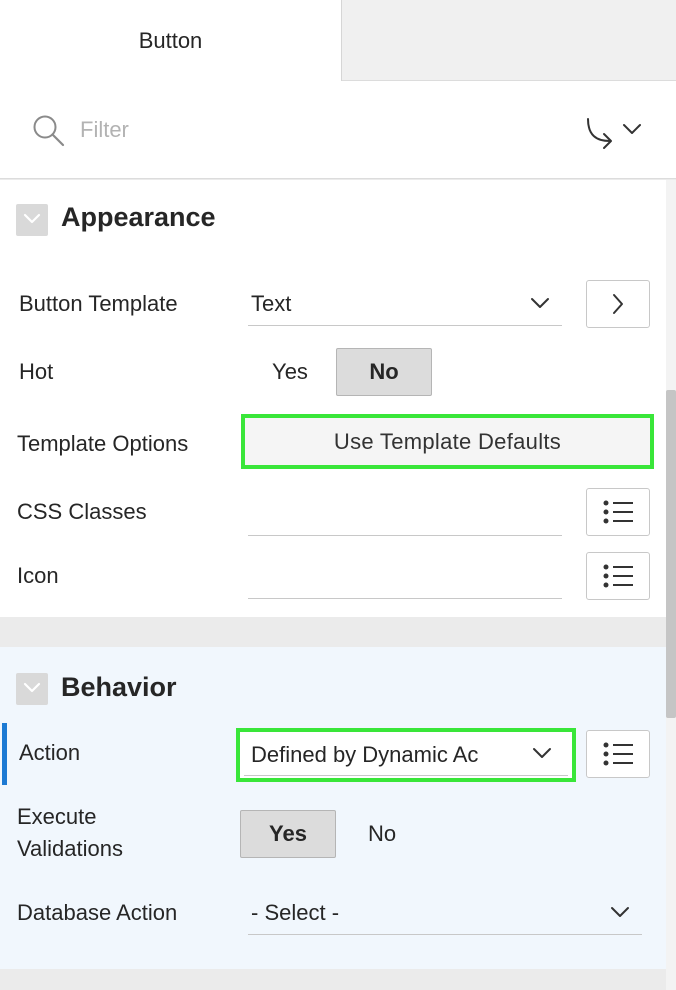  I want to click on button-template-value: Text, so click(271, 303).